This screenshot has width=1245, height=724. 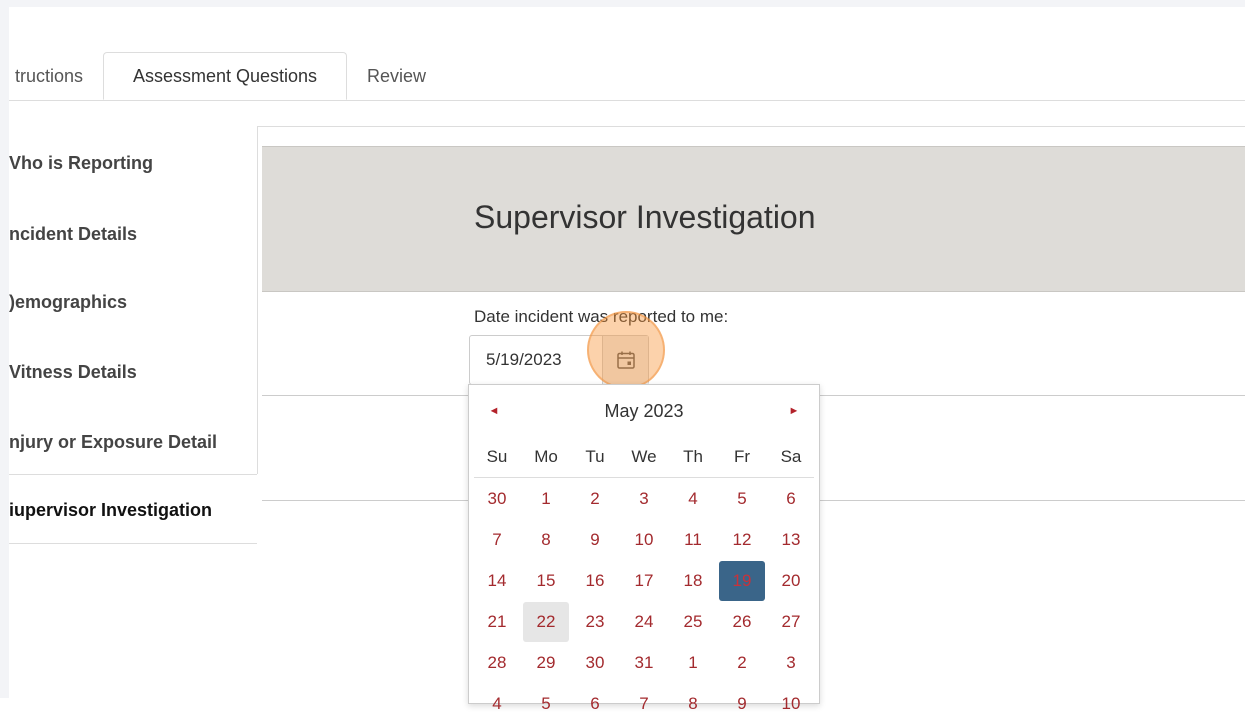 What do you see at coordinates (644, 581) in the screenshot?
I see `calendar-day: 17` at bounding box center [644, 581].